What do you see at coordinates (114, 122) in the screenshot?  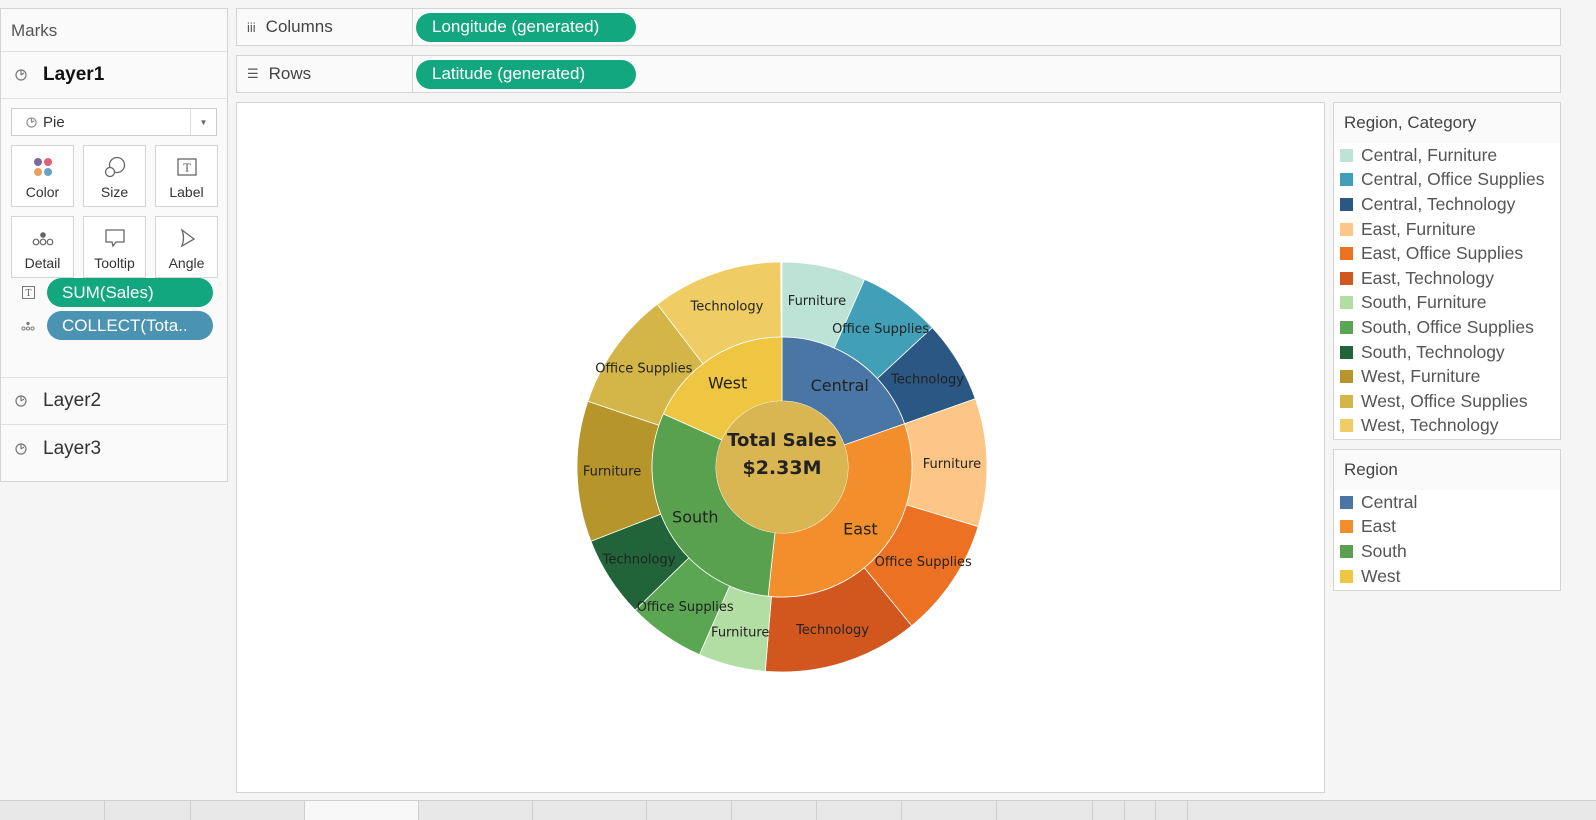 I see `mark-type-dropdown: Pie ▼` at bounding box center [114, 122].